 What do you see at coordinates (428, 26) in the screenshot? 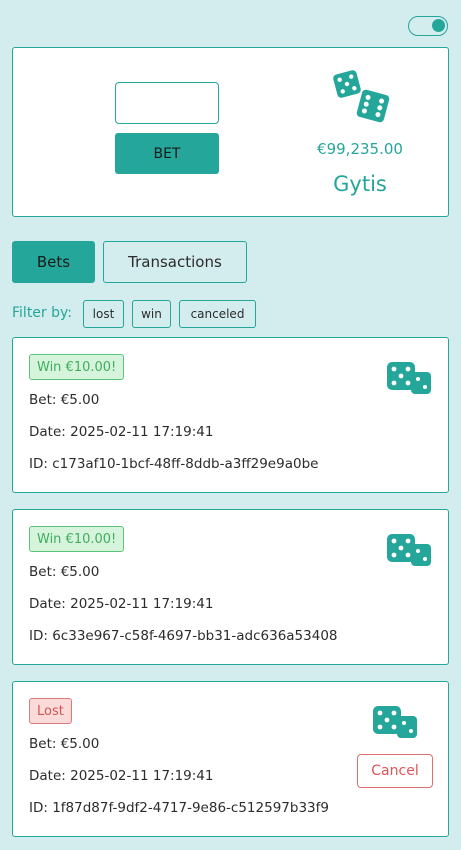
I see `theme-toggle` at bounding box center [428, 26].